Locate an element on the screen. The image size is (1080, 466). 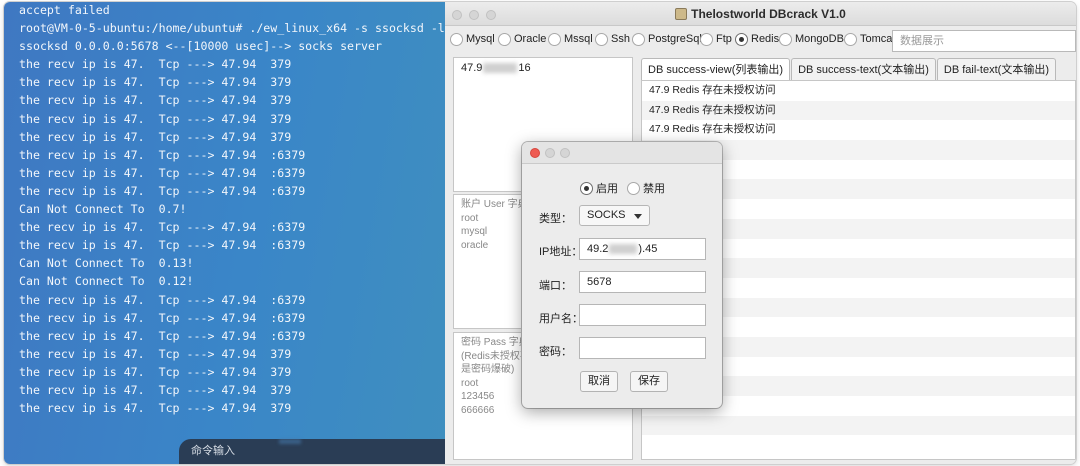
ip-address-field: 49.2 ).45 is located at coordinates (642, 249).